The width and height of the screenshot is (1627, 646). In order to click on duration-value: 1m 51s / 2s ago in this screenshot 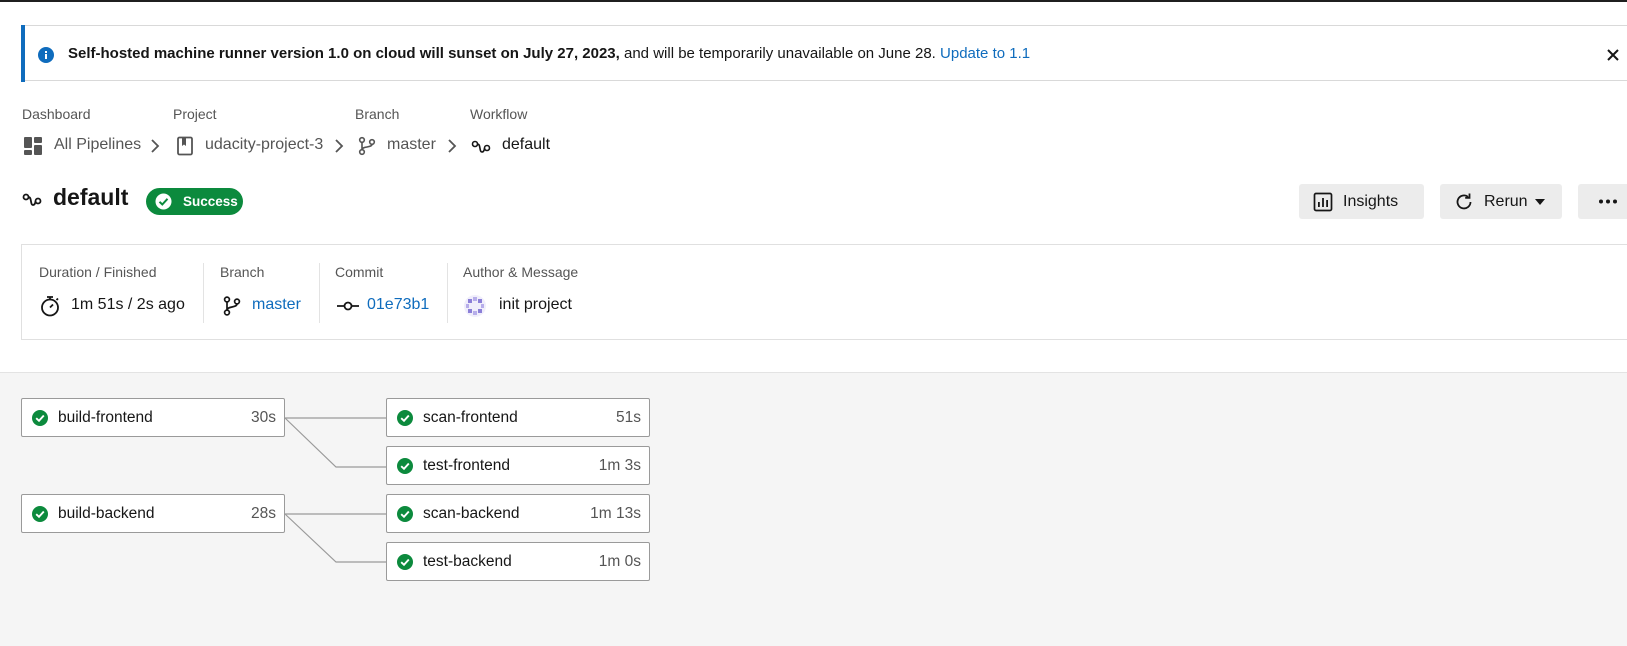, I will do `click(128, 304)`.